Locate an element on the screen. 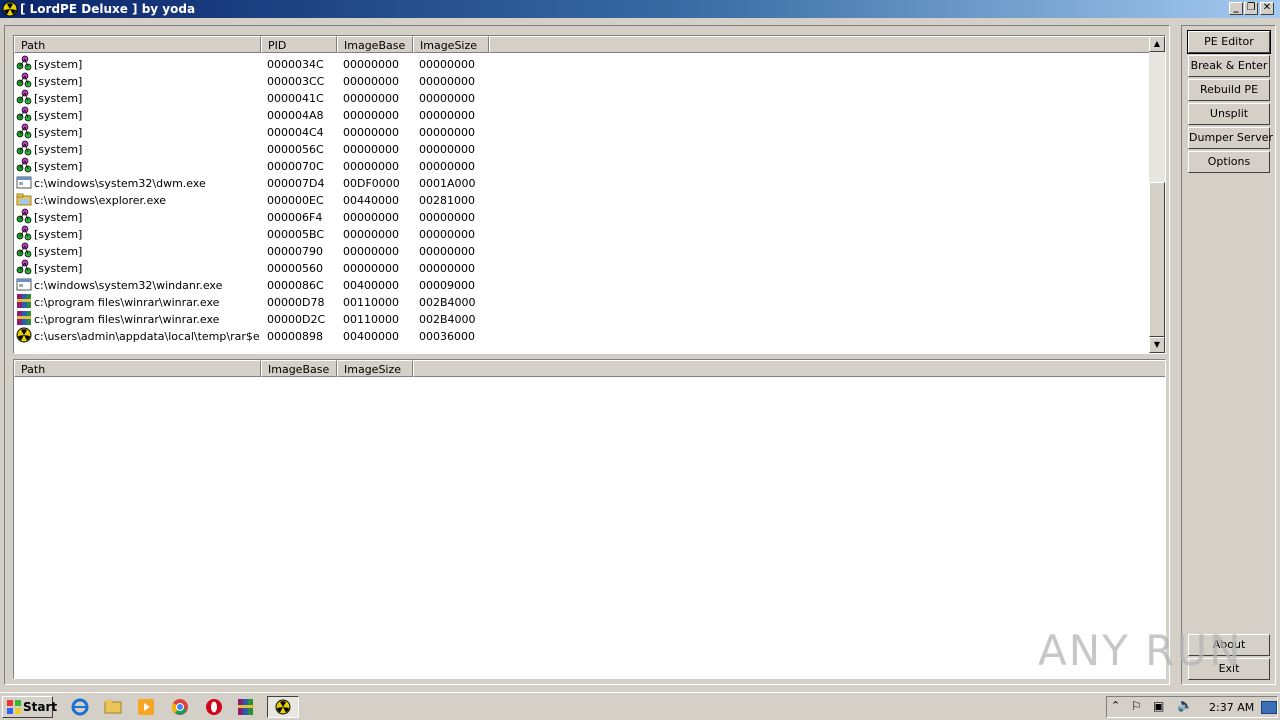  system-tray: ⌃ ⚐ ▣ 🔈 2:37 AM is located at coordinates (1192, 707).